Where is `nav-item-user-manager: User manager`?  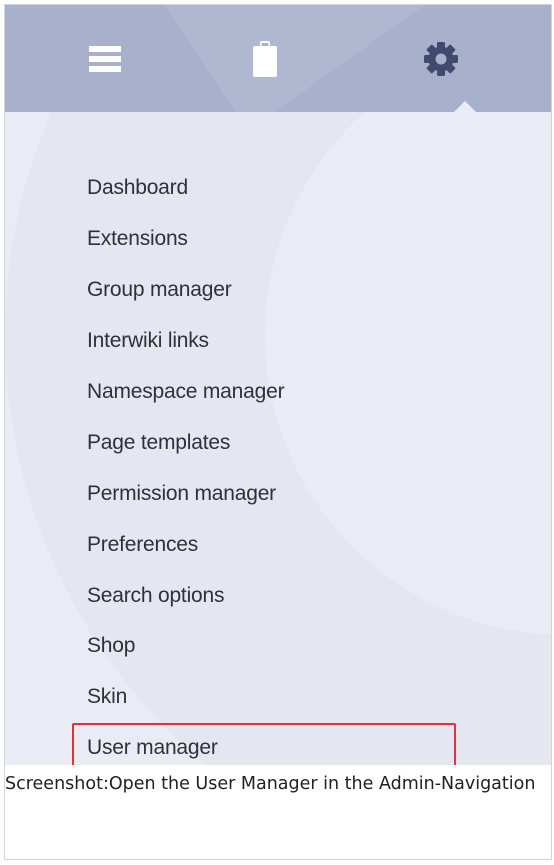
nav-item-user-manager: User manager is located at coordinates (278, 743).